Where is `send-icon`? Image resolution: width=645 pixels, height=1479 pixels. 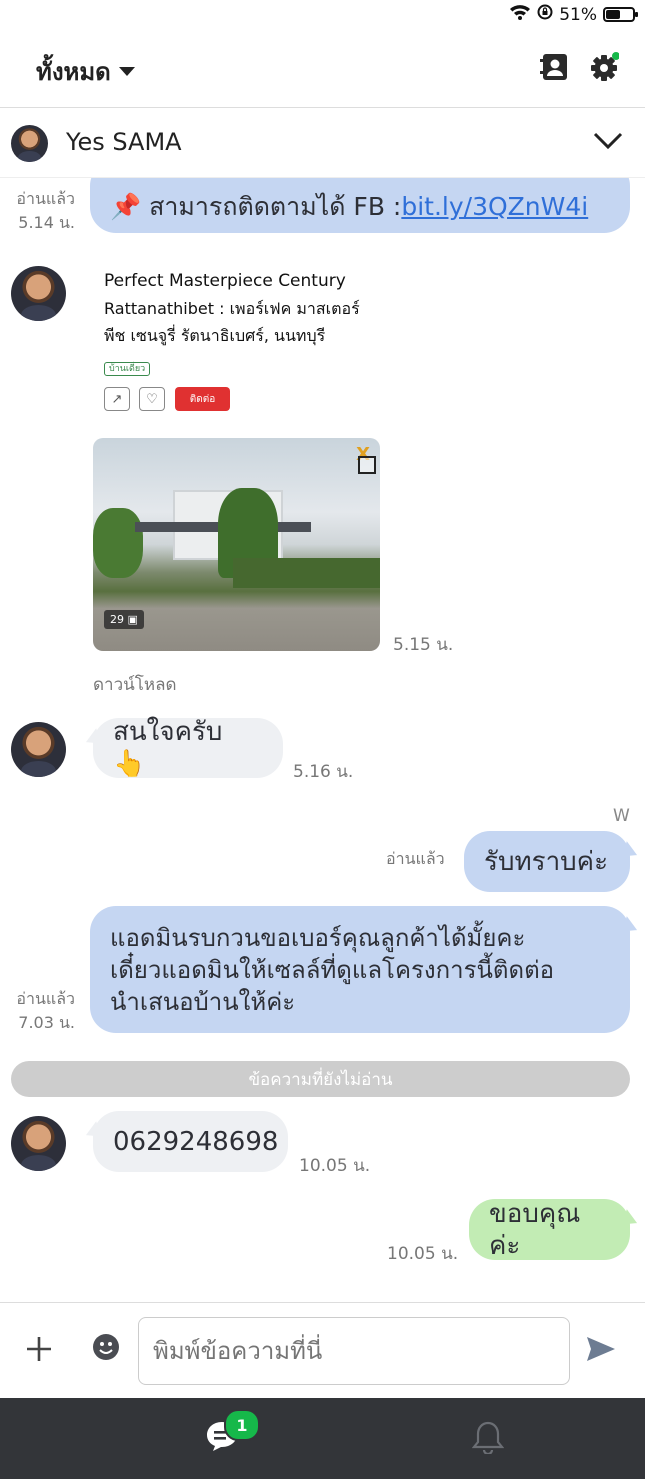 send-icon is located at coordinates (601, 1351).